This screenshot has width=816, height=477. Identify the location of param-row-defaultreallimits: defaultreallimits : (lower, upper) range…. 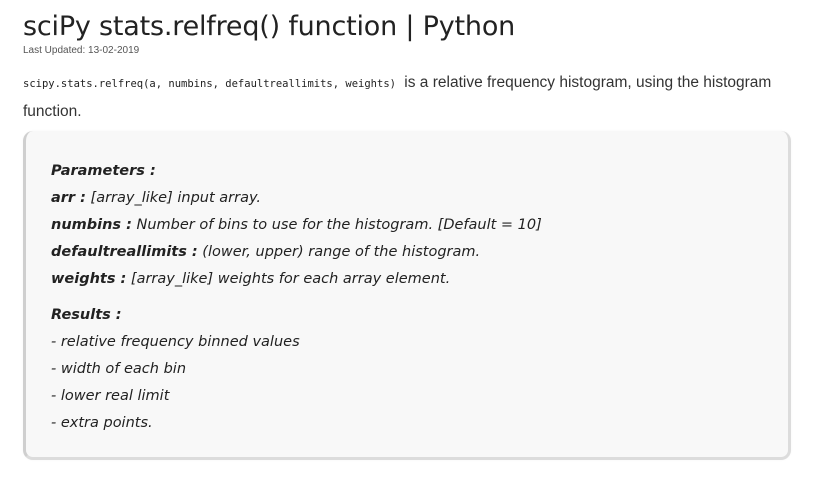
(296, 252).